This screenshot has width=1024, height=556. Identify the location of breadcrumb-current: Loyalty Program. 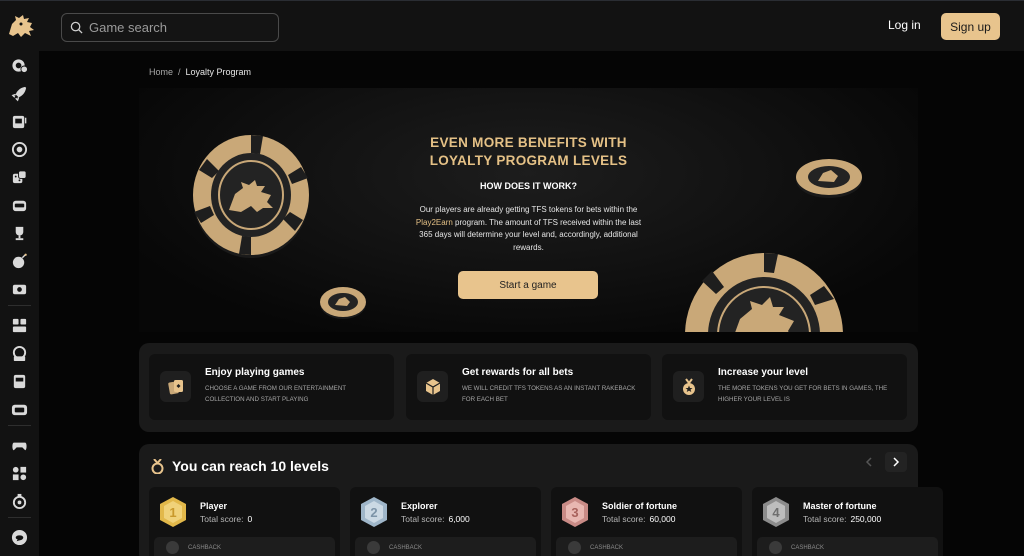
(218, 72).